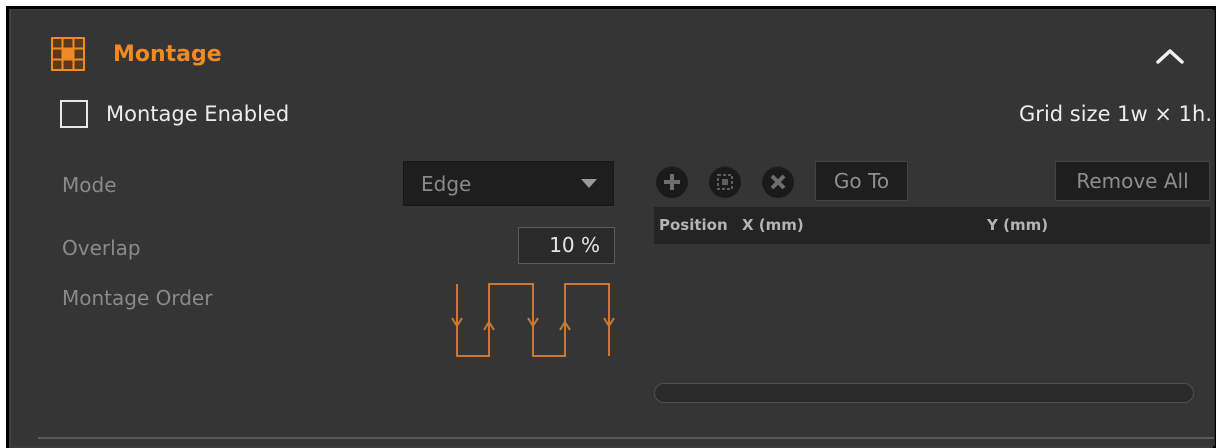 This screenshot has width=1224, height=448. Describe the element at coordinates (589, 183) in the screenshot. I see `dropdown-arrow-icon` at that location.